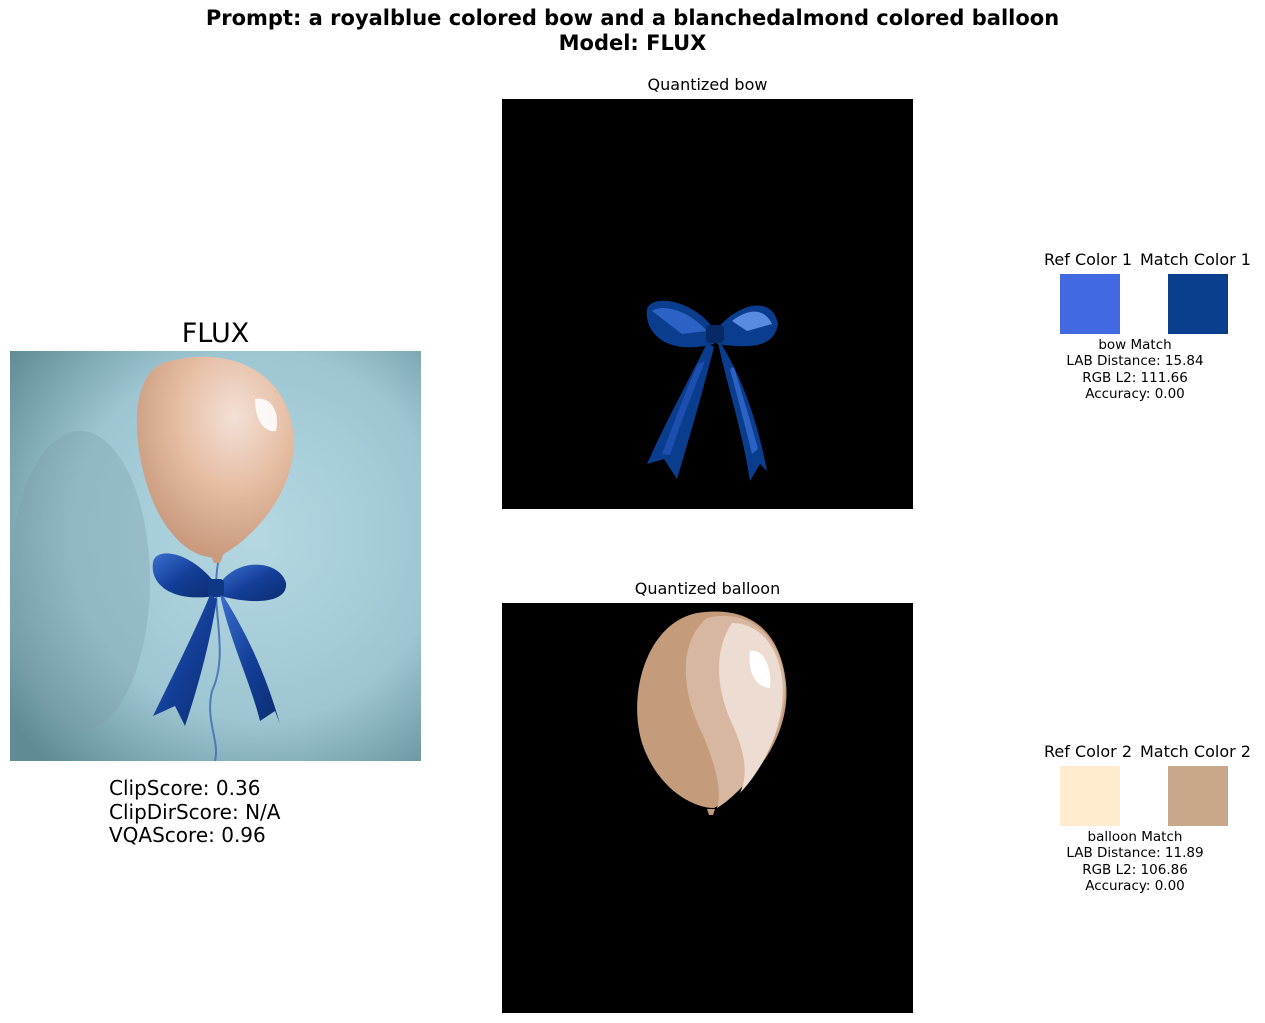 The width and height of the screenshot is (1265, 1023). Describe the element at coordinates (215, 333) in the screenshot. I see `generated-image-title: FLUX` at that location.